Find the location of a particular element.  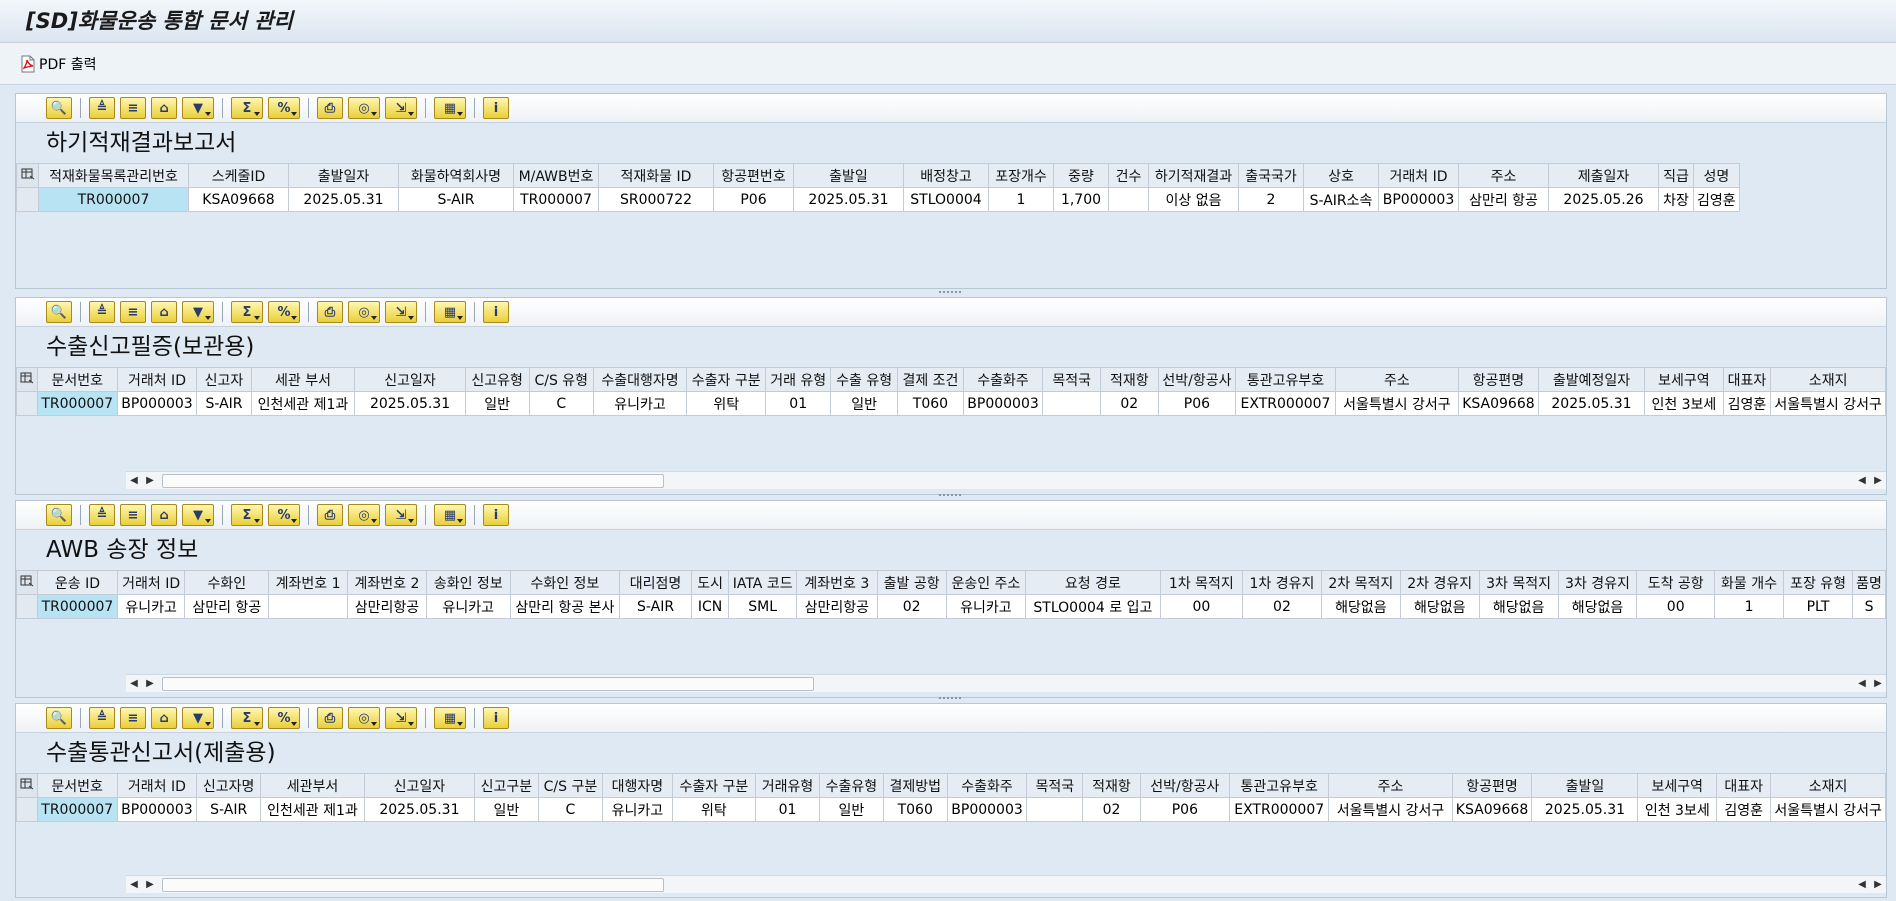

column-header: 계좌번호 2 is located at coordinates (387, 582).